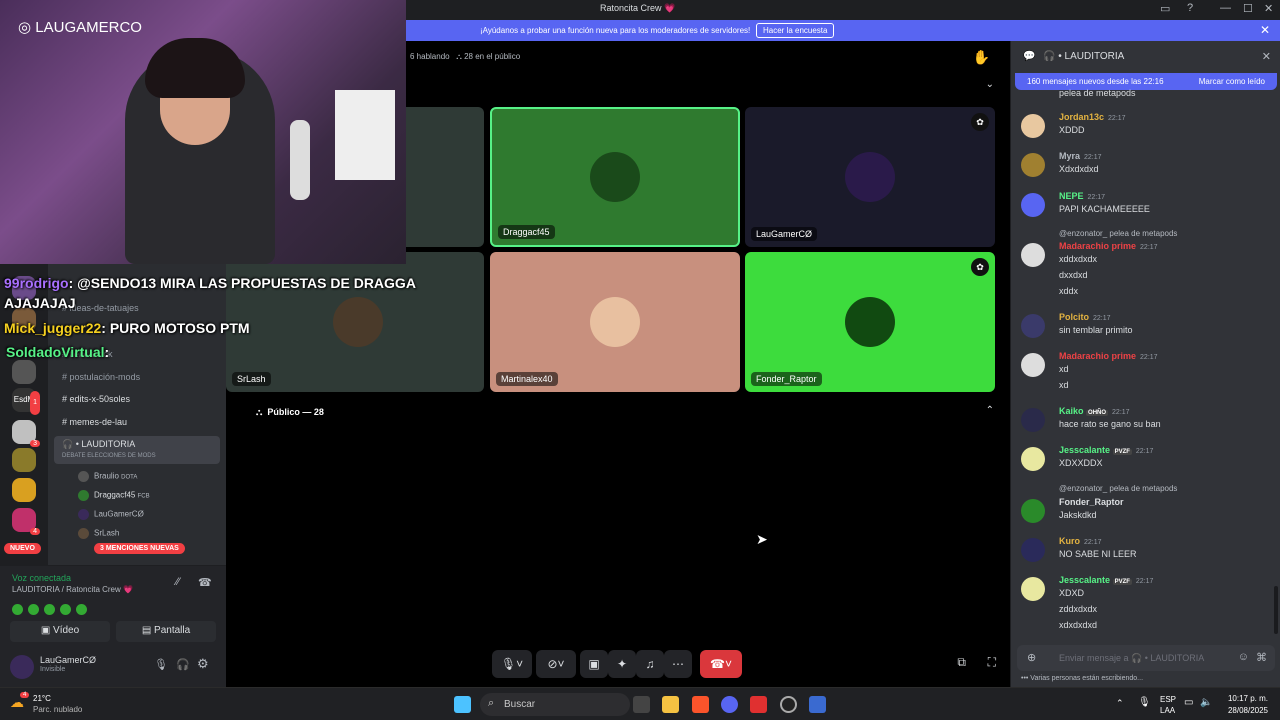 The height and width of the screenshot is (720, 1280). I want to click on stage-tile-fonder-raptor: ✿ Fonder_Raptor, so click(870, 322).